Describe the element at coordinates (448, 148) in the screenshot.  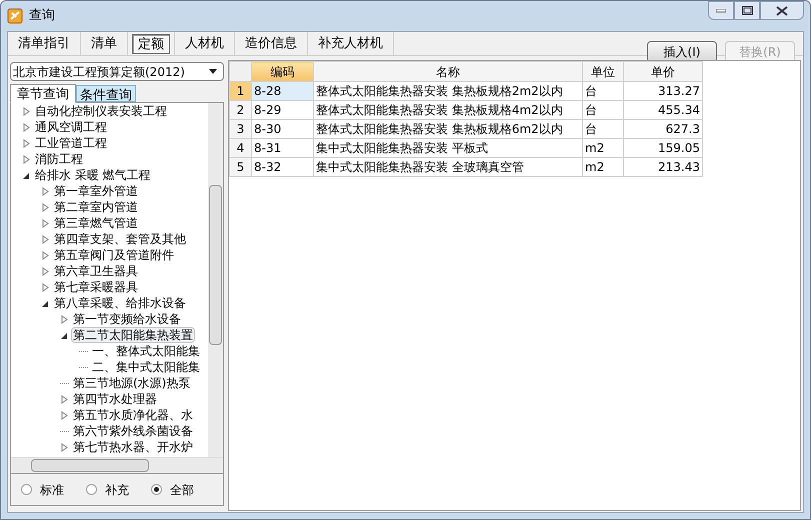
I see `table-cell: 集中式太阳能集热器安装 平板式` at that location.